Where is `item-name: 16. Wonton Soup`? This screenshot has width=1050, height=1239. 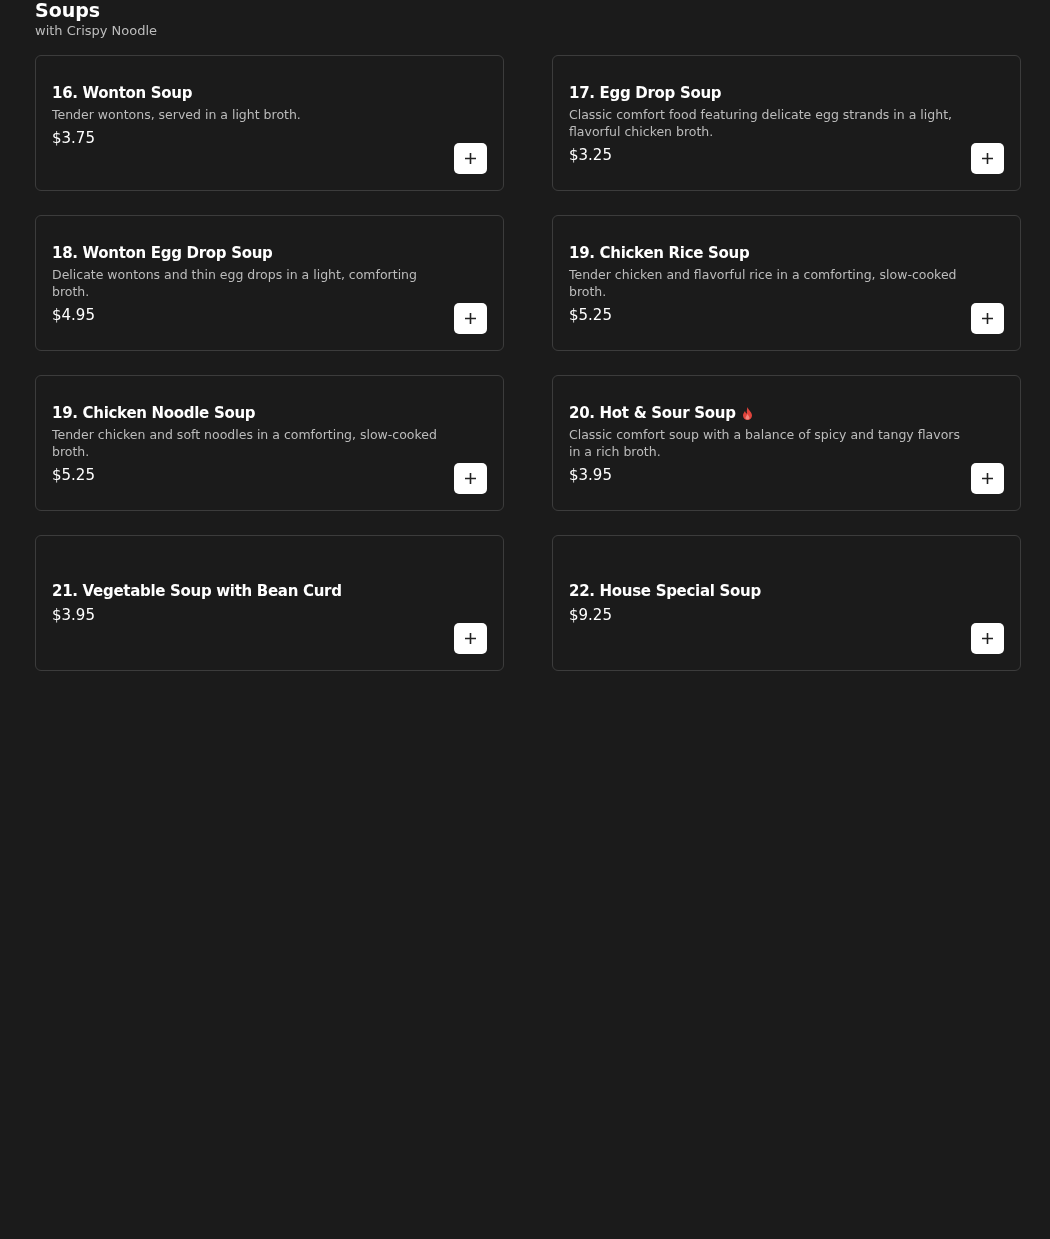
item-name: 16. Wonton Soup is located at coordinates (122, 93).